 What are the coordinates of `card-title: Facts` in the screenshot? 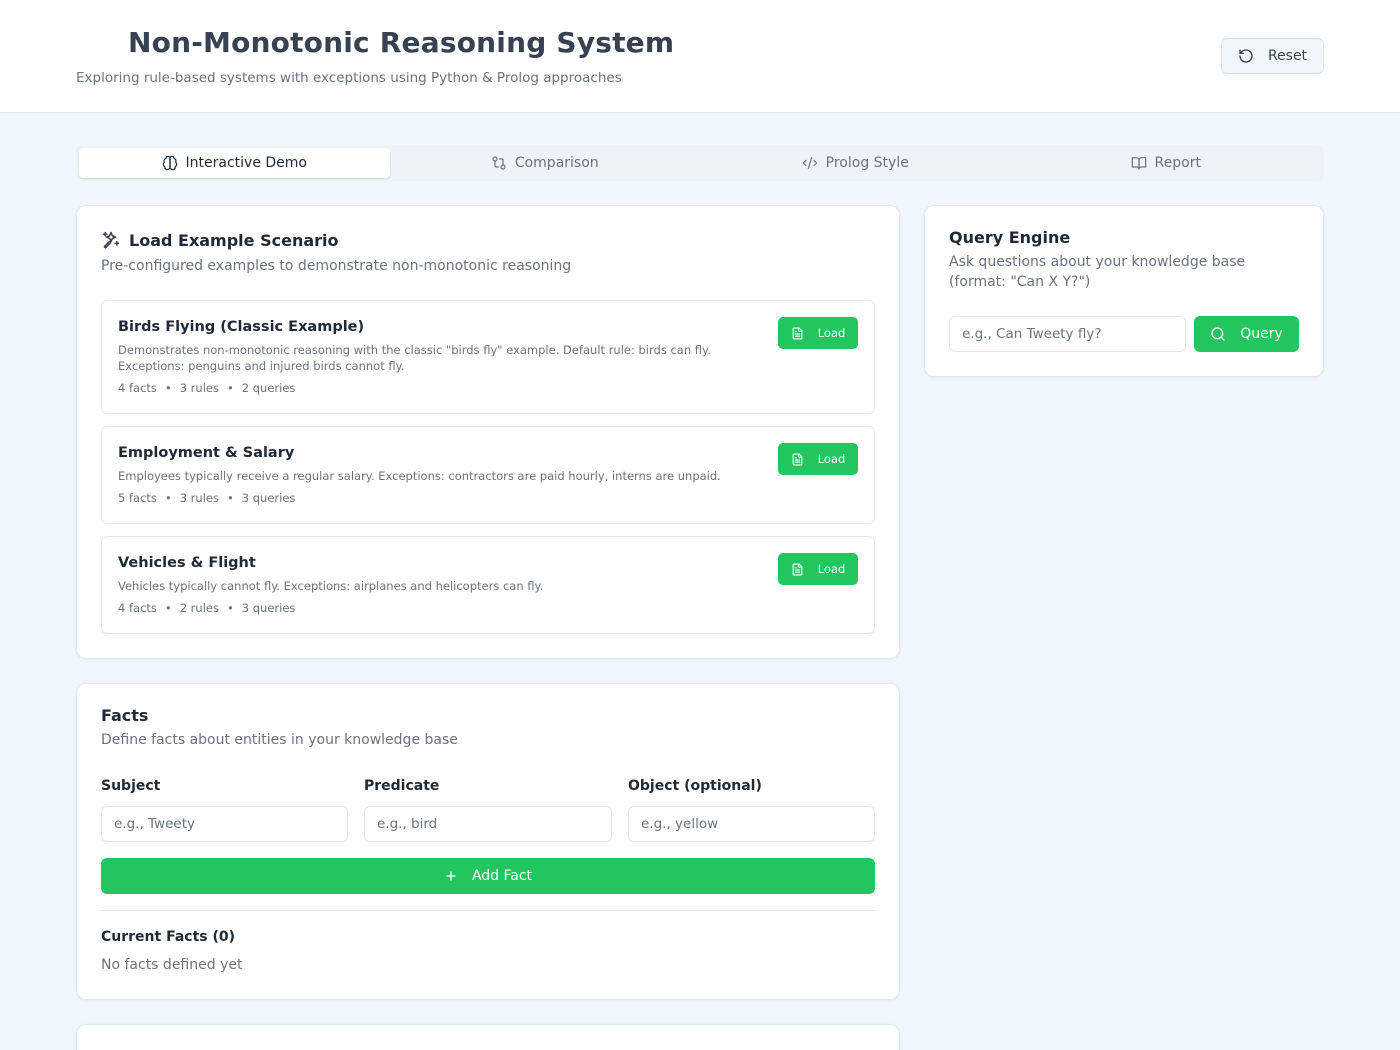 It's located at (125, 715).